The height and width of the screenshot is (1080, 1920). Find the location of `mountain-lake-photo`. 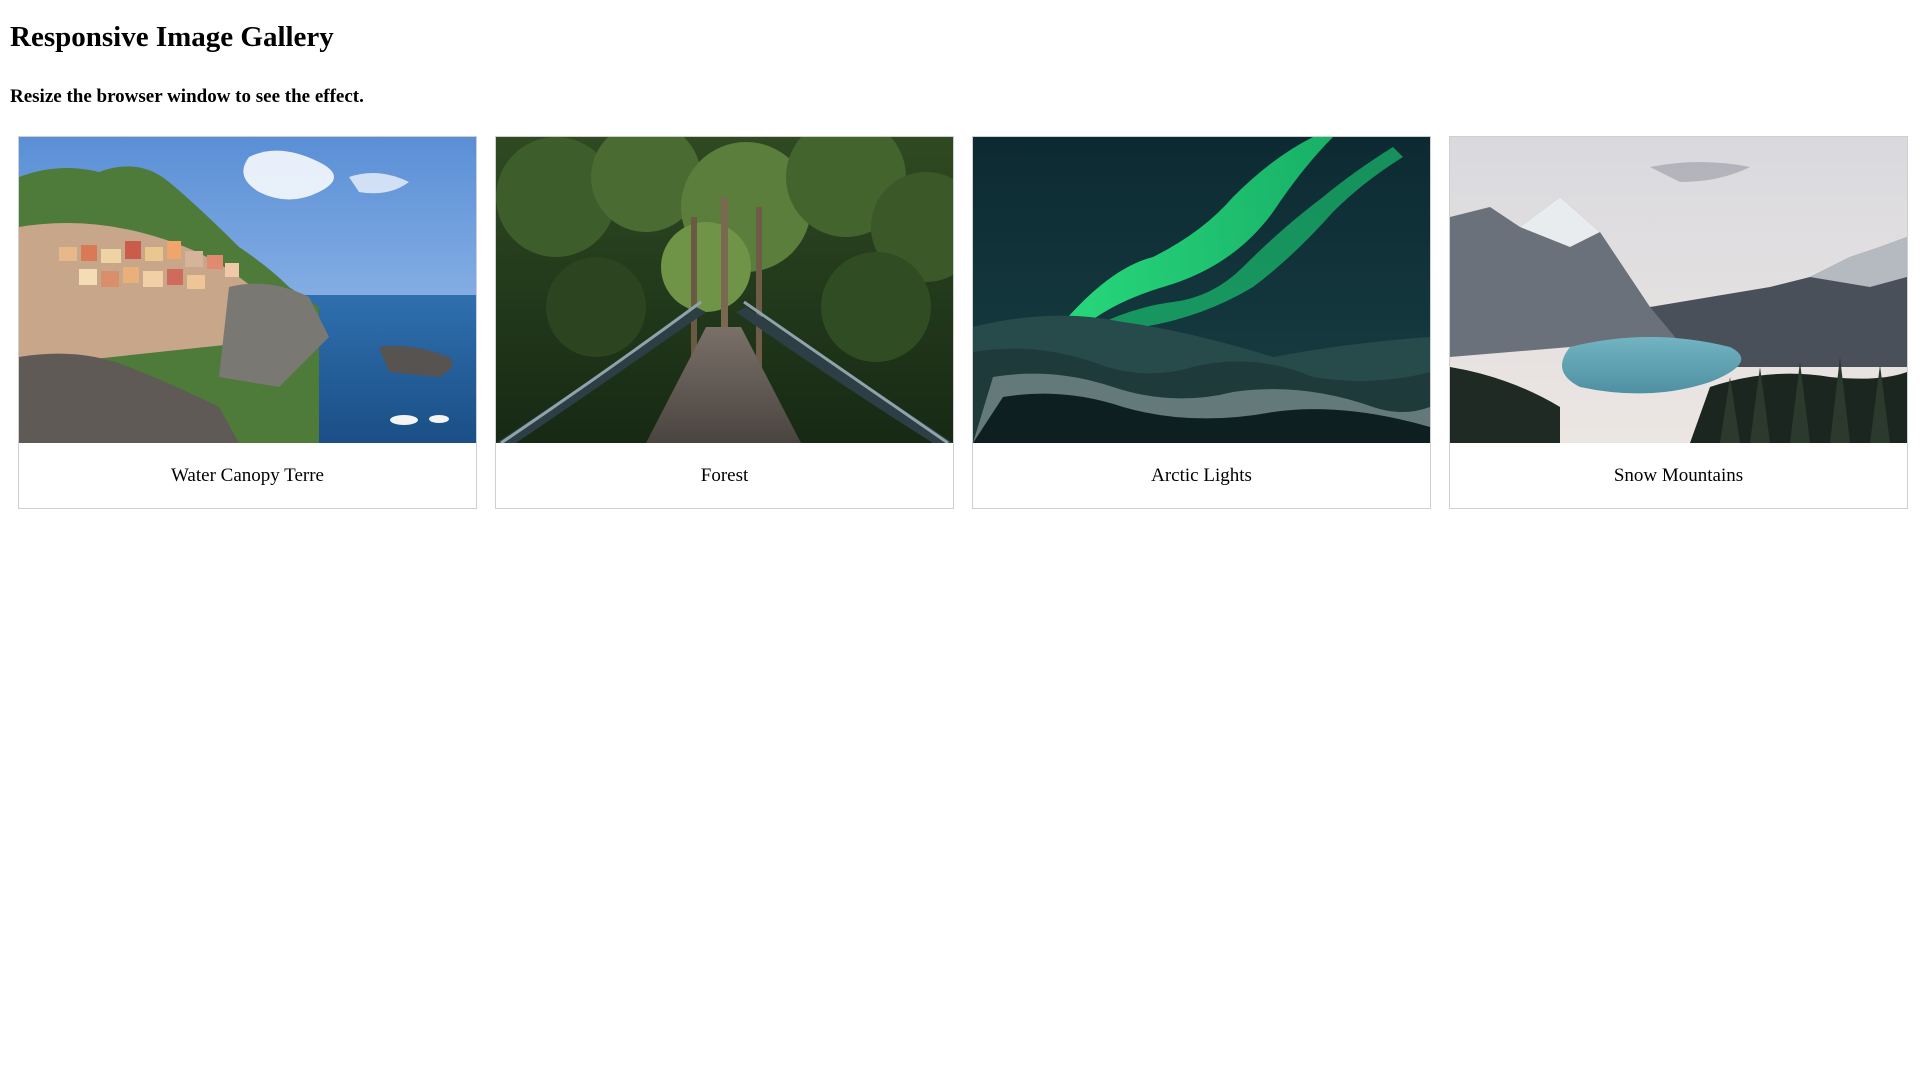

mountain-lake-photo is located at coordinates (1678, 290).